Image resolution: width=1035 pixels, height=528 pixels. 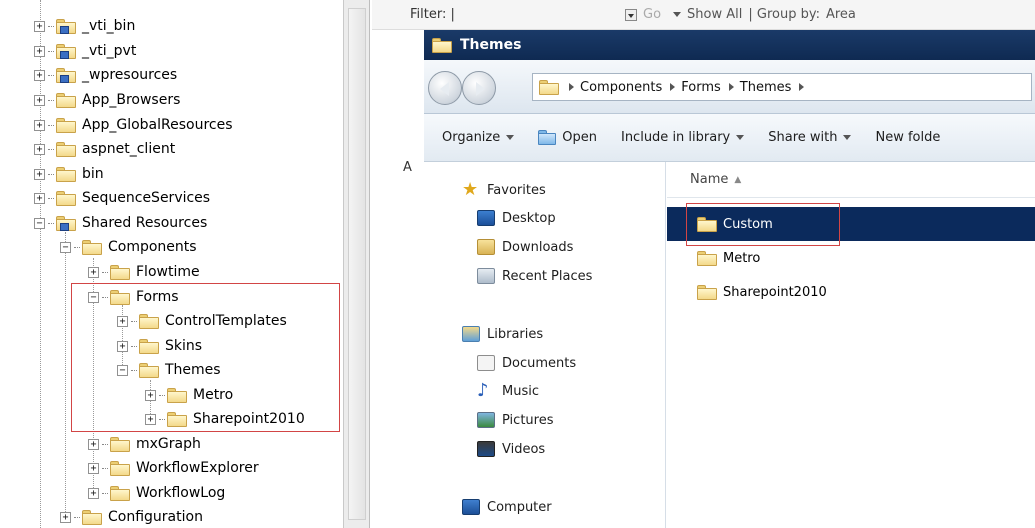 I want to click on tree-item: + bin, so click(x=69, y=174).